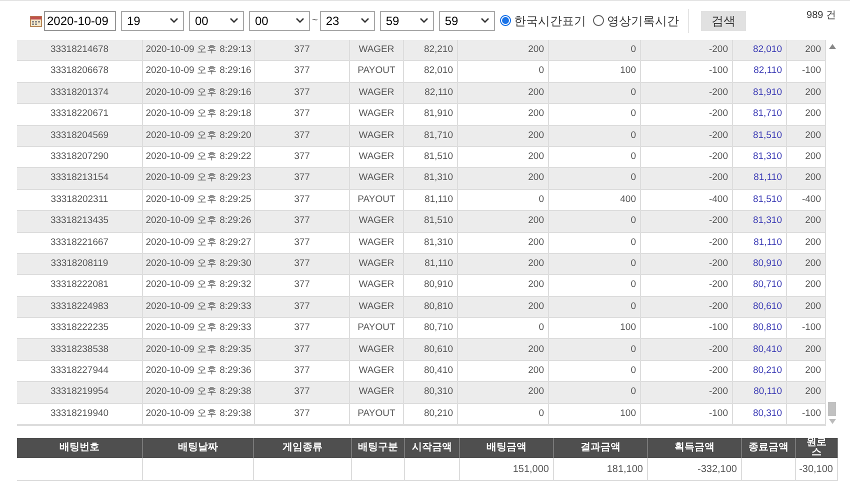 The height and width of the screenshot is (489, 850). I want to click on table-cell: -400, so click(687, 200).